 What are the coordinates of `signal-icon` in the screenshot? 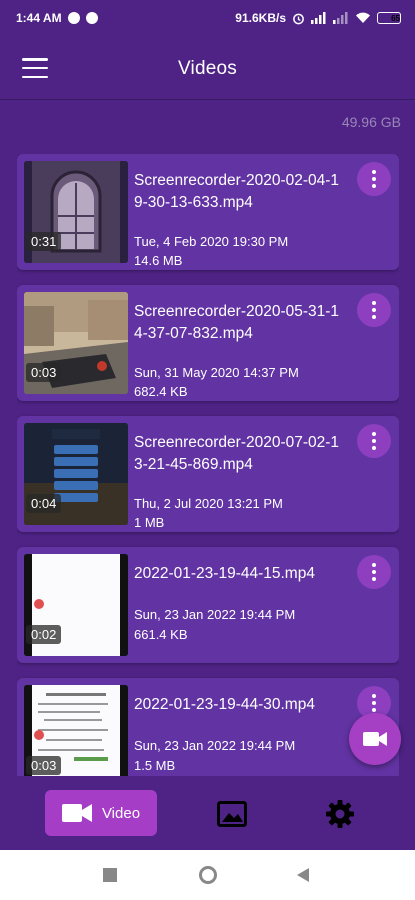 It's located at (319, 18).